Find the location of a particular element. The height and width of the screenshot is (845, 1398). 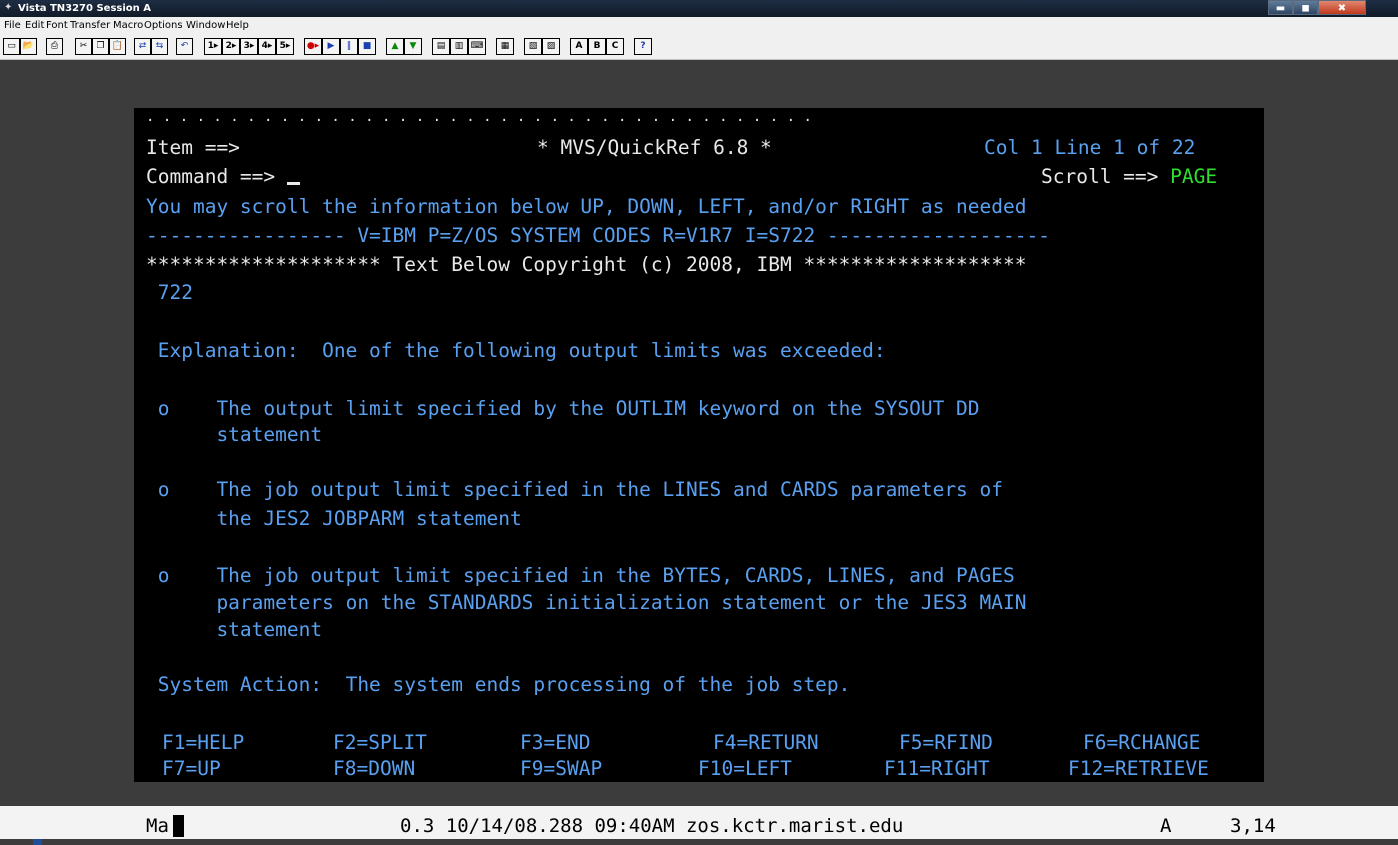

play-icon: ▶ is located at coordinates (331, 46).